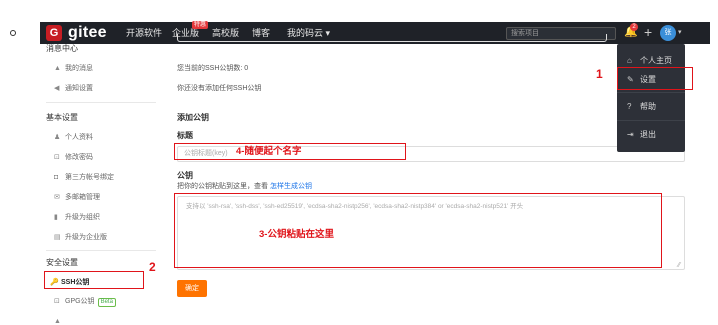  I want to click on notification-count-badge: 2, so click(634, 27).